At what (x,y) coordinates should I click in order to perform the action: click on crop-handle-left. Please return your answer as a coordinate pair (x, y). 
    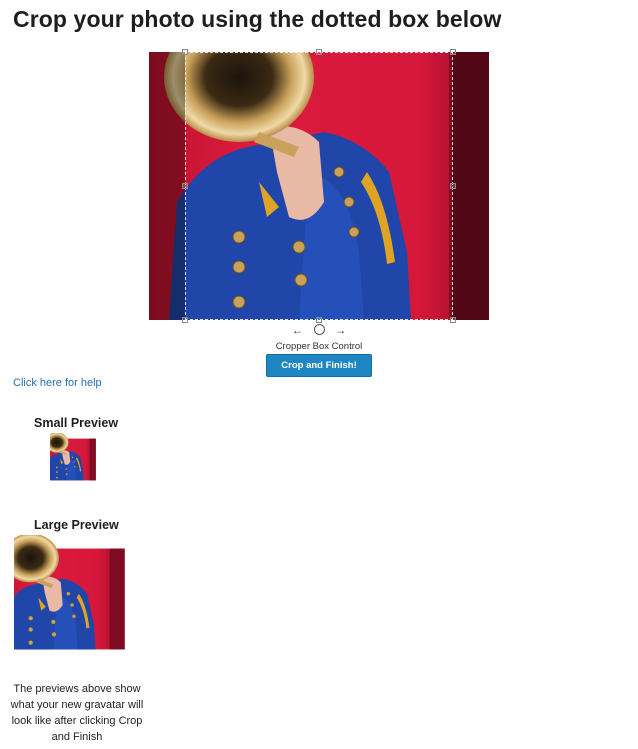
    Looking at the image, I should click on (185, 186).